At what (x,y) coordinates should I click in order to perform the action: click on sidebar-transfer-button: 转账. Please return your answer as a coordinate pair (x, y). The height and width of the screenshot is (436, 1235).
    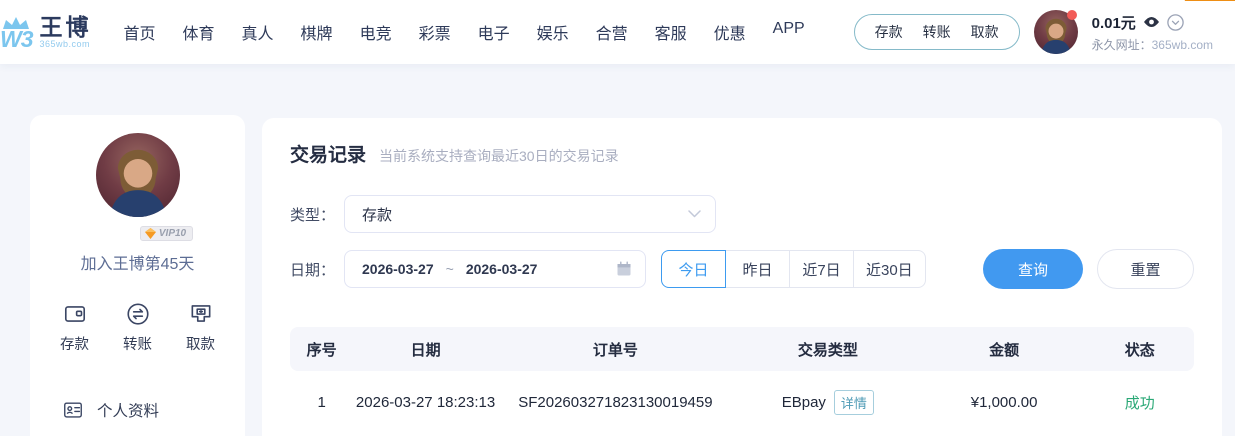
    Looking at the image, I should click on (137, 327).